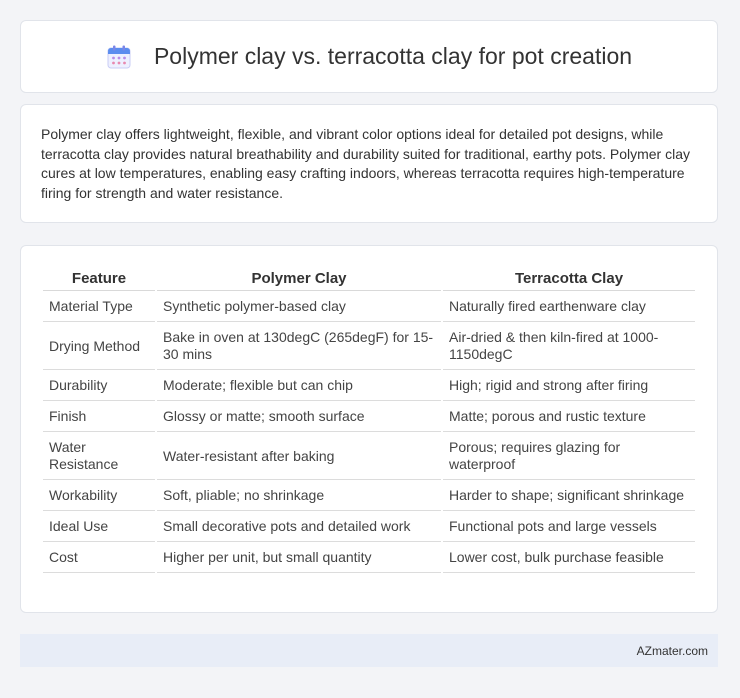 Image resolution: width=740 pixels, height=698 pixels. Describe the element at coordinates (99, 456) in the screenshot. I see `row-feature: Water Resistance` at that location.